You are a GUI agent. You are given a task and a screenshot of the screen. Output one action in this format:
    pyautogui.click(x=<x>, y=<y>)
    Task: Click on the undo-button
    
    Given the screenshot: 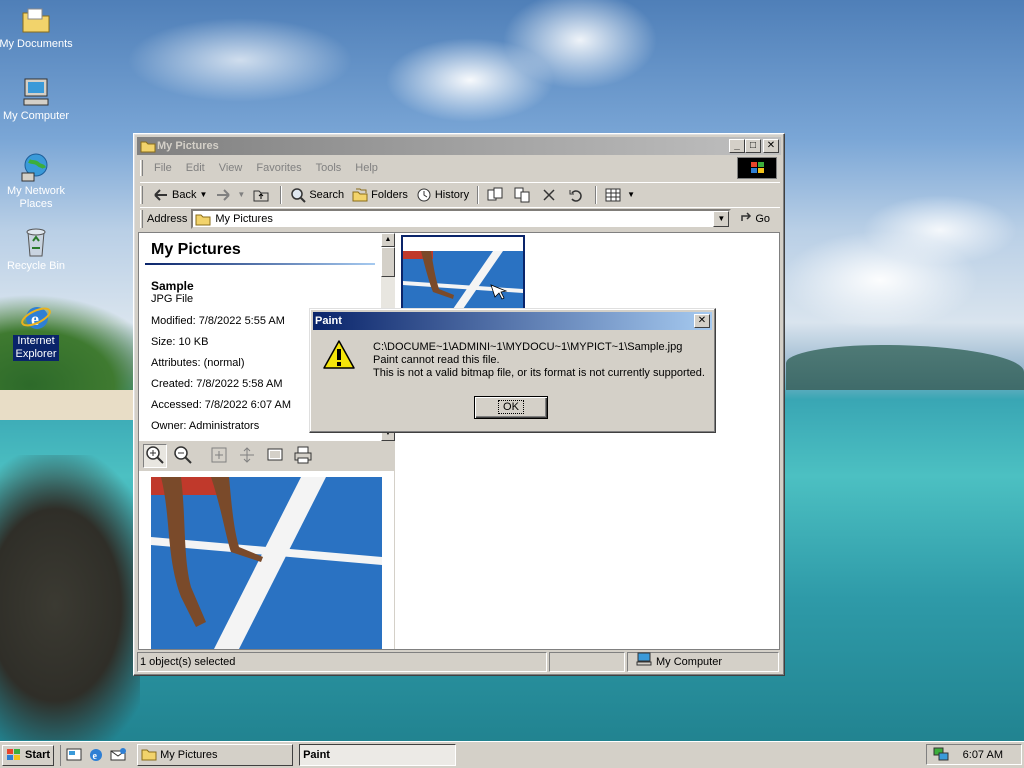 What is the action you would take?
    pyautogui.click(x=577, y=195)
    